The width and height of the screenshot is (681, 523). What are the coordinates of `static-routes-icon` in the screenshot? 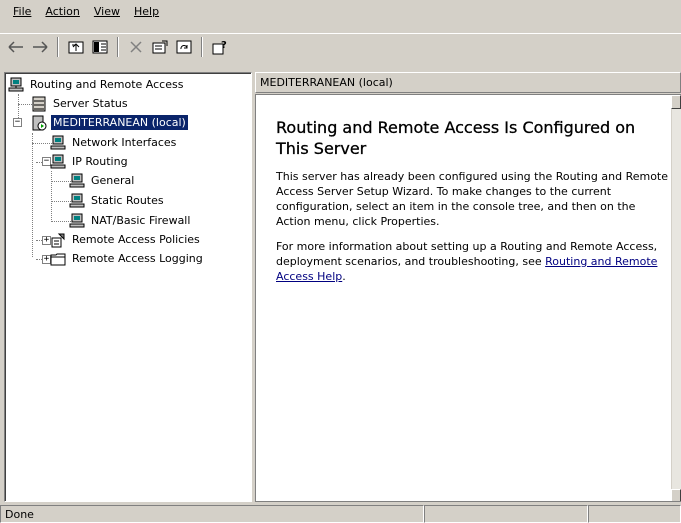 It's located at (77, 201).